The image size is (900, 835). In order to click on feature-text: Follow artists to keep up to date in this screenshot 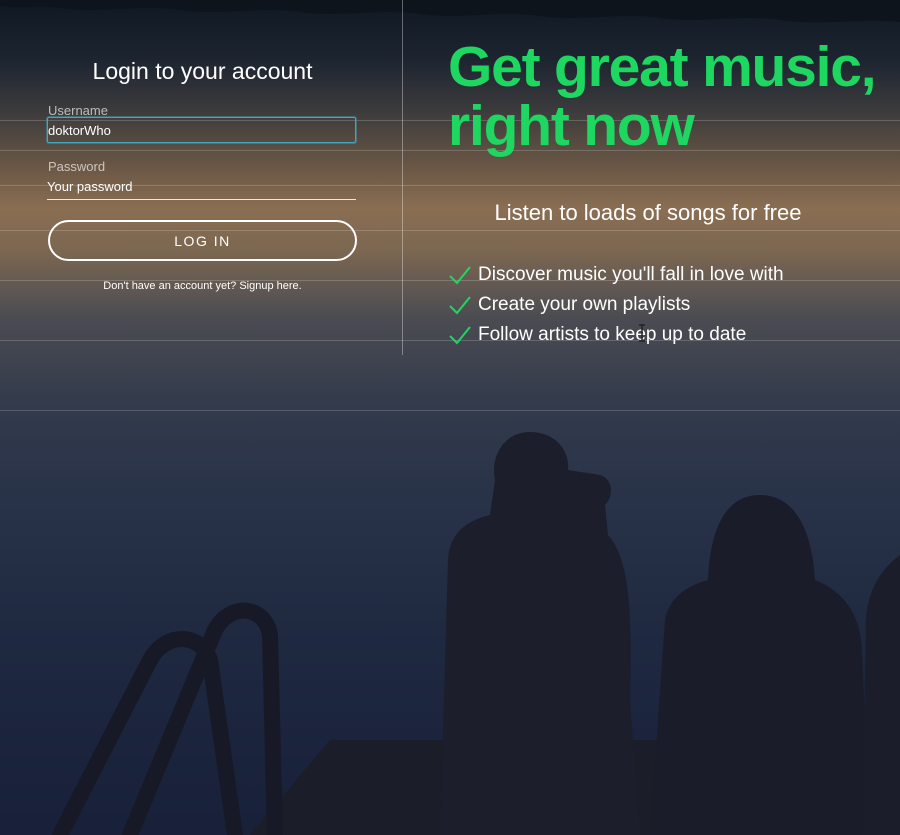, I will do `click(612, 334)`.